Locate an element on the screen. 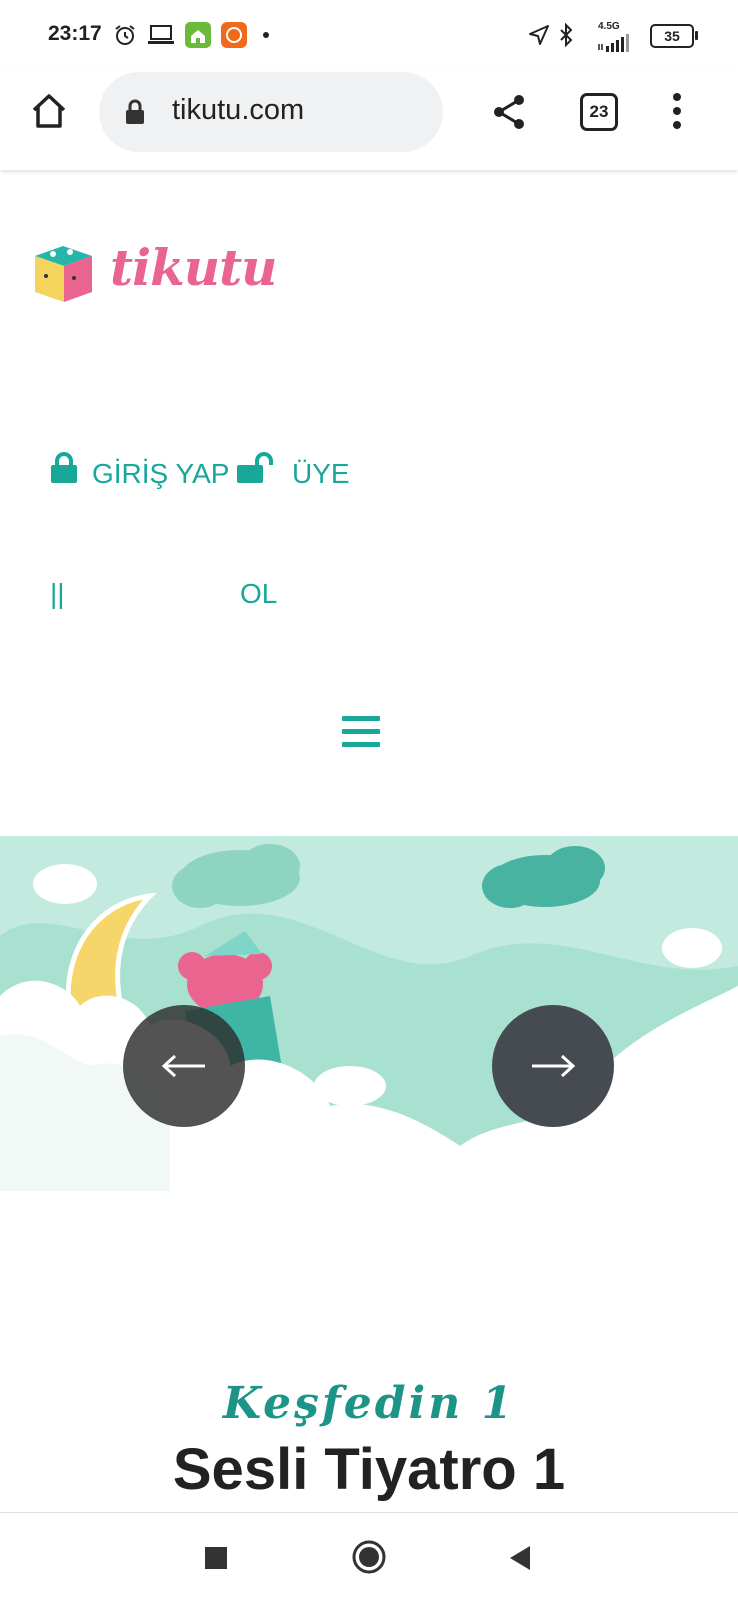  arrow-left-icon is located at coordinates (183, 1066).